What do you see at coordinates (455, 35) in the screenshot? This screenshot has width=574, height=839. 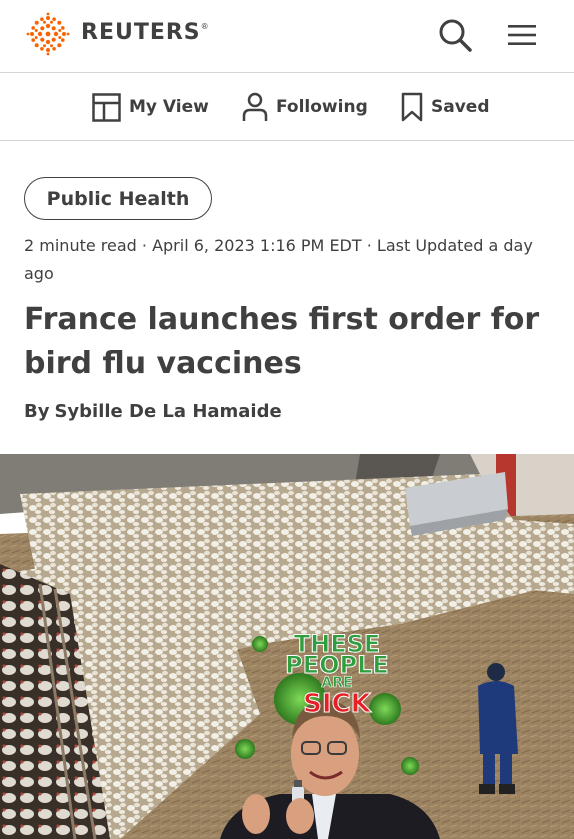 I see `search-icon` at bounding box center [455, 35].